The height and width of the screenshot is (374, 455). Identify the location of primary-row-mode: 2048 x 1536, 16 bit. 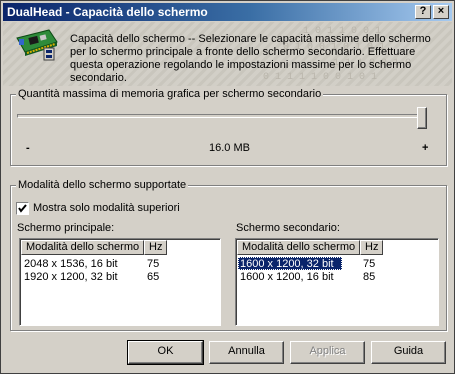
(71, 264).